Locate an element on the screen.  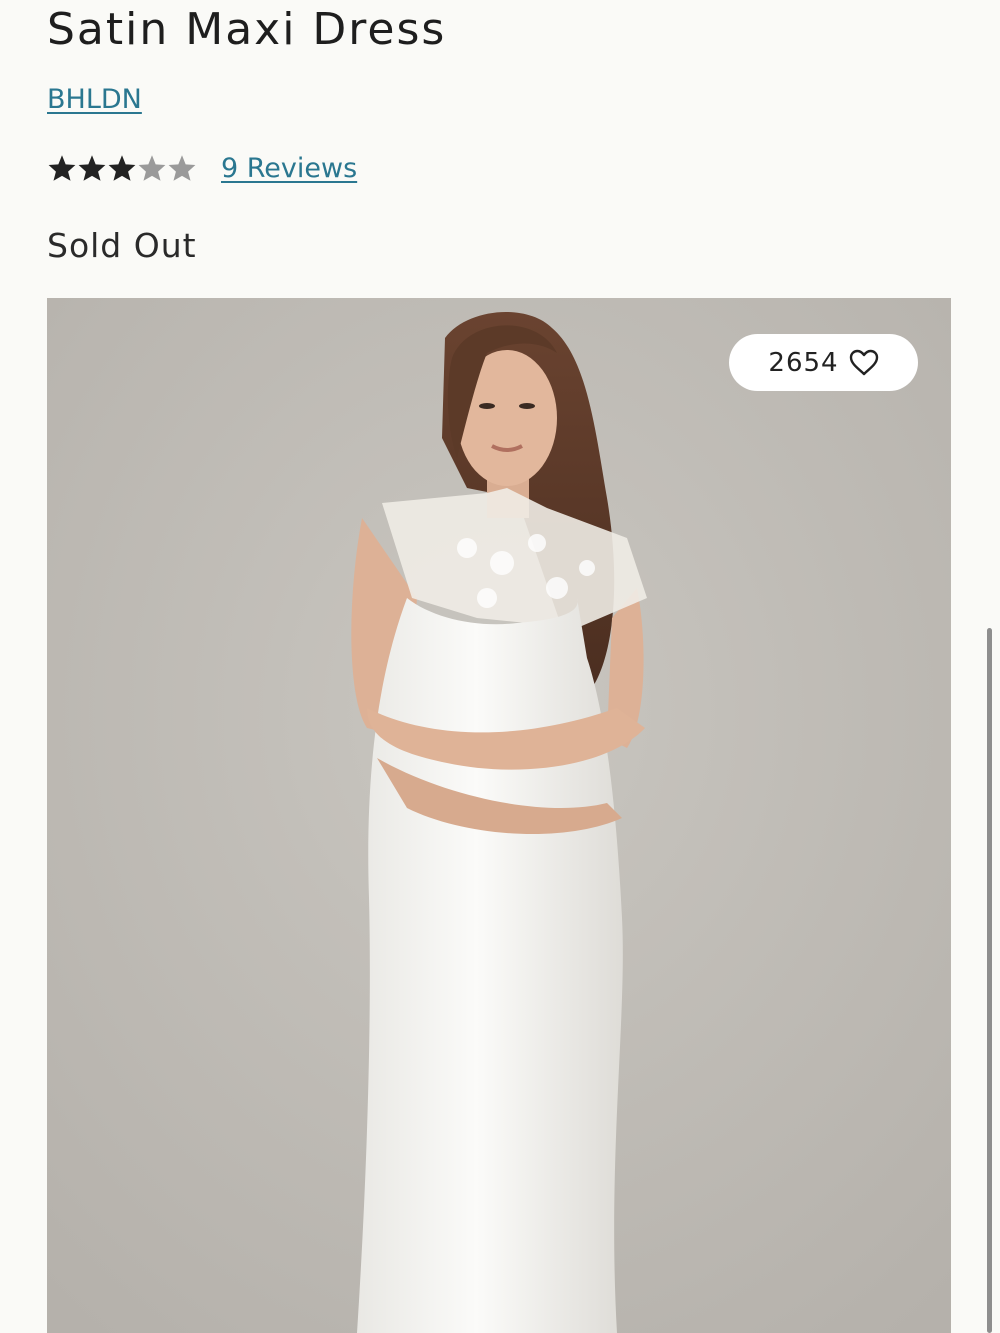
stock-status: Sold Out is located at coordinates (122, 245).